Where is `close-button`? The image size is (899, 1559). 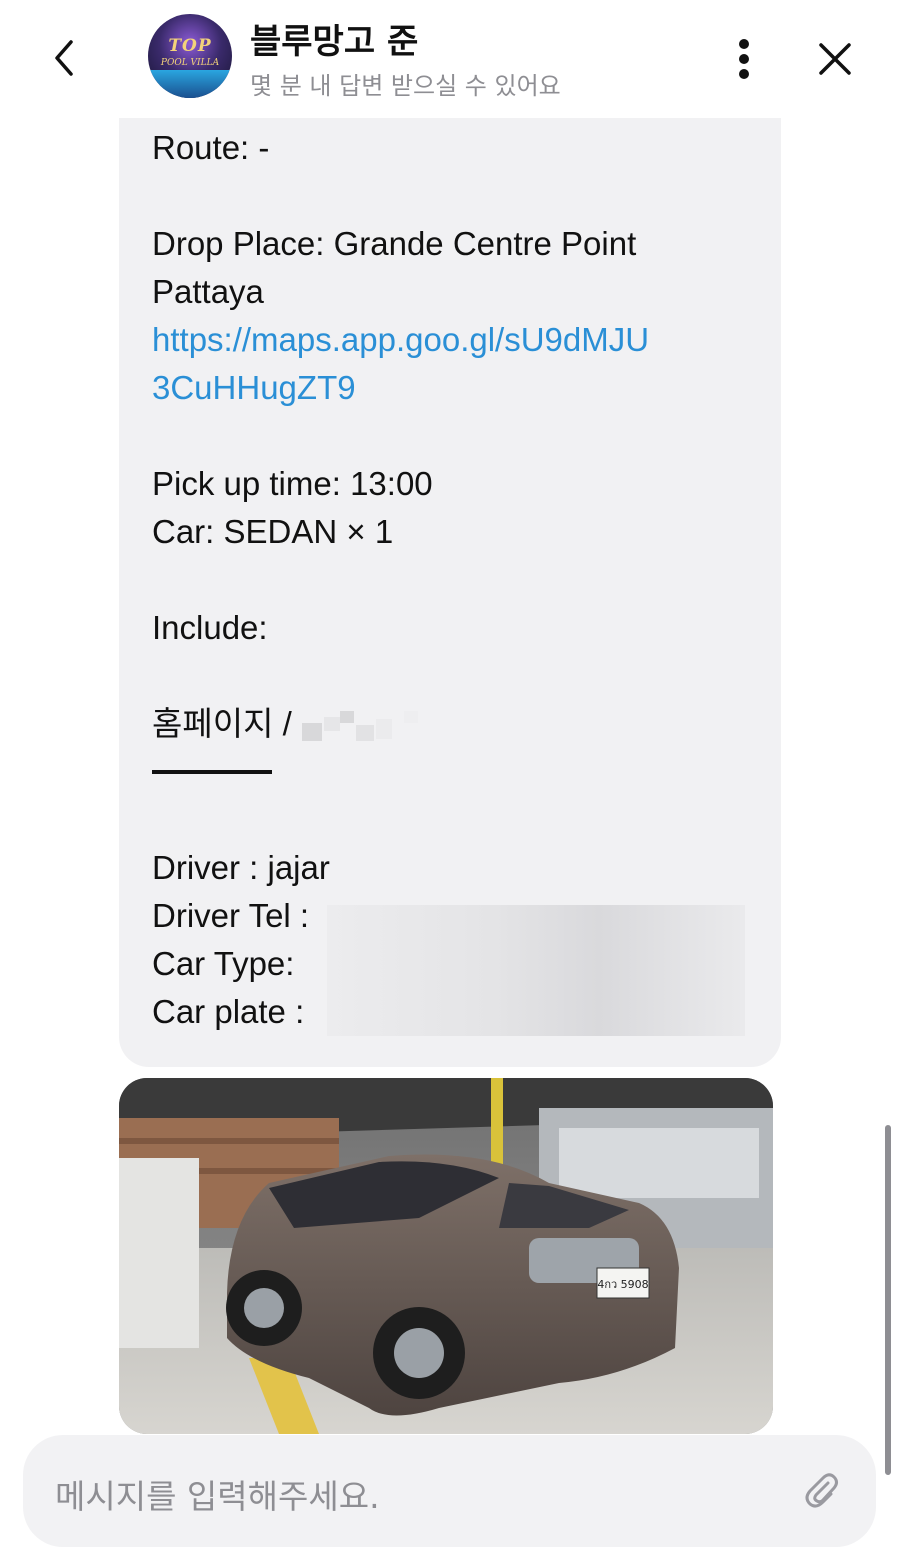 close-button is located at coordinates (835, 59).